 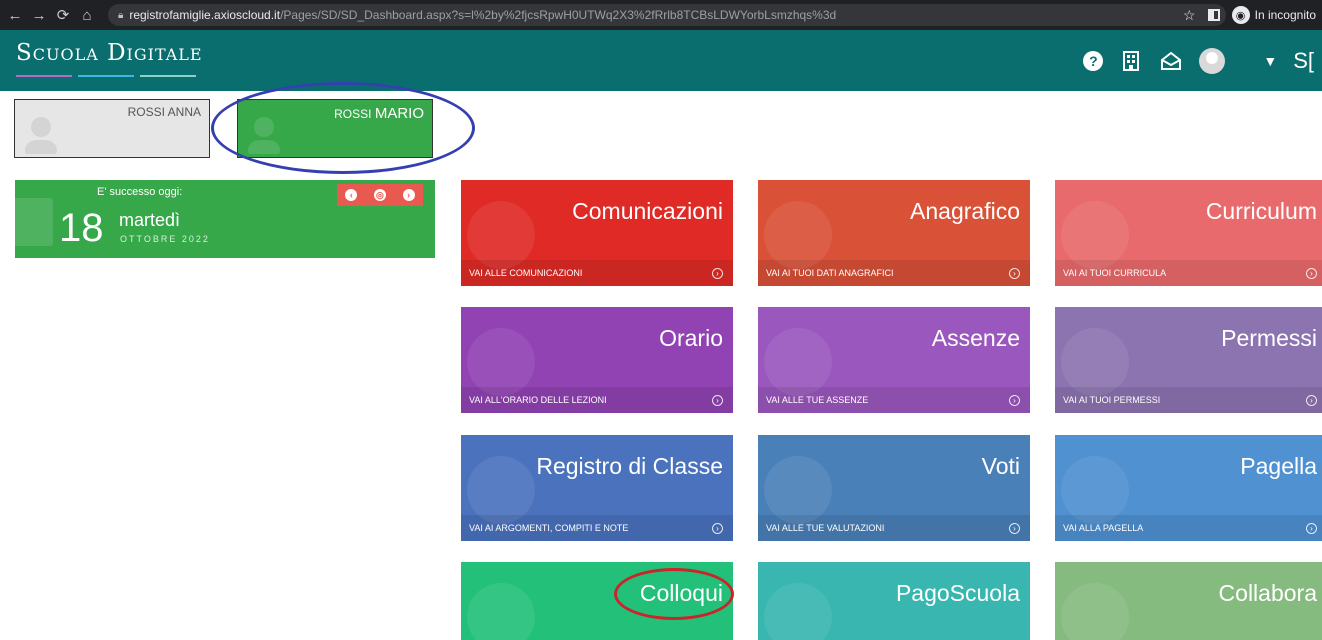 I want to click on tile-title: Pagella, so click(x=1278, y=466).